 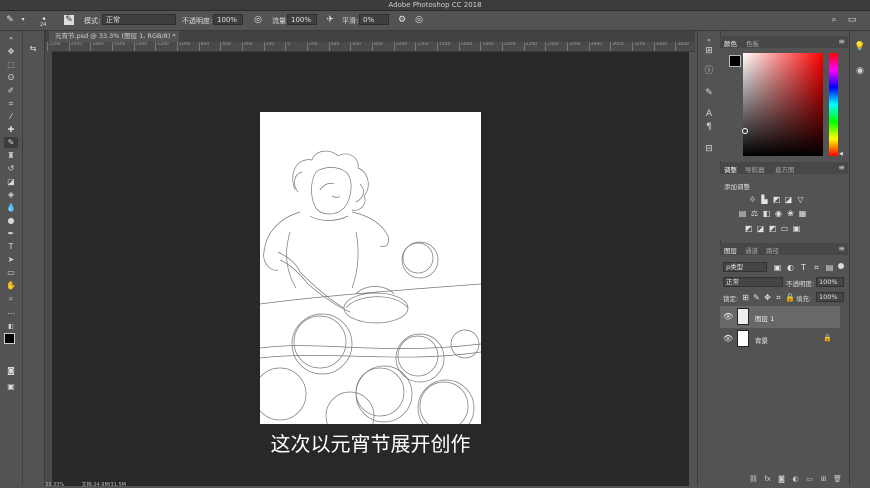 I want to click on hand-tool-icon: ✋, so click(x=11, y=285).